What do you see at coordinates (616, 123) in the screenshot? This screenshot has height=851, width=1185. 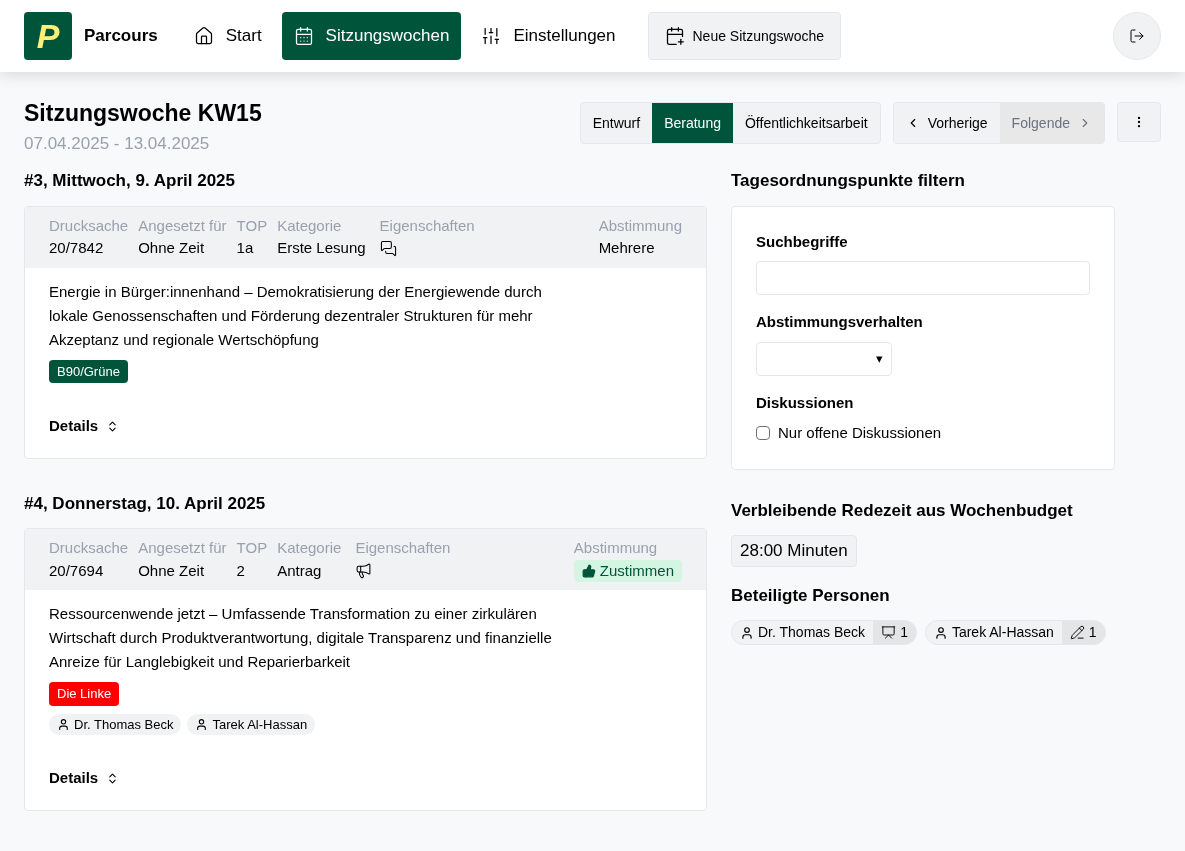 I see `phase-tab: Entwurf` at bounding box center [616, 123].